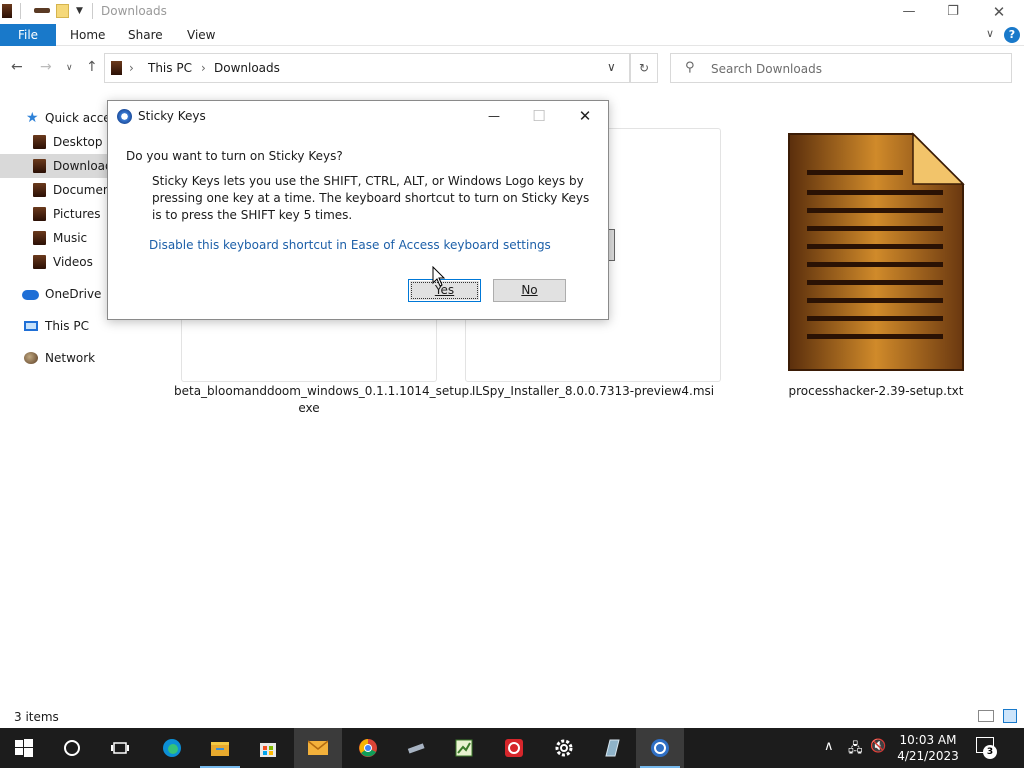 The height and width of the screenshot is (768, 1024). Describe the element at coordinates (170, 68) in the screenshot. I see `breadcrumb-this-pc: This PC` at that location.